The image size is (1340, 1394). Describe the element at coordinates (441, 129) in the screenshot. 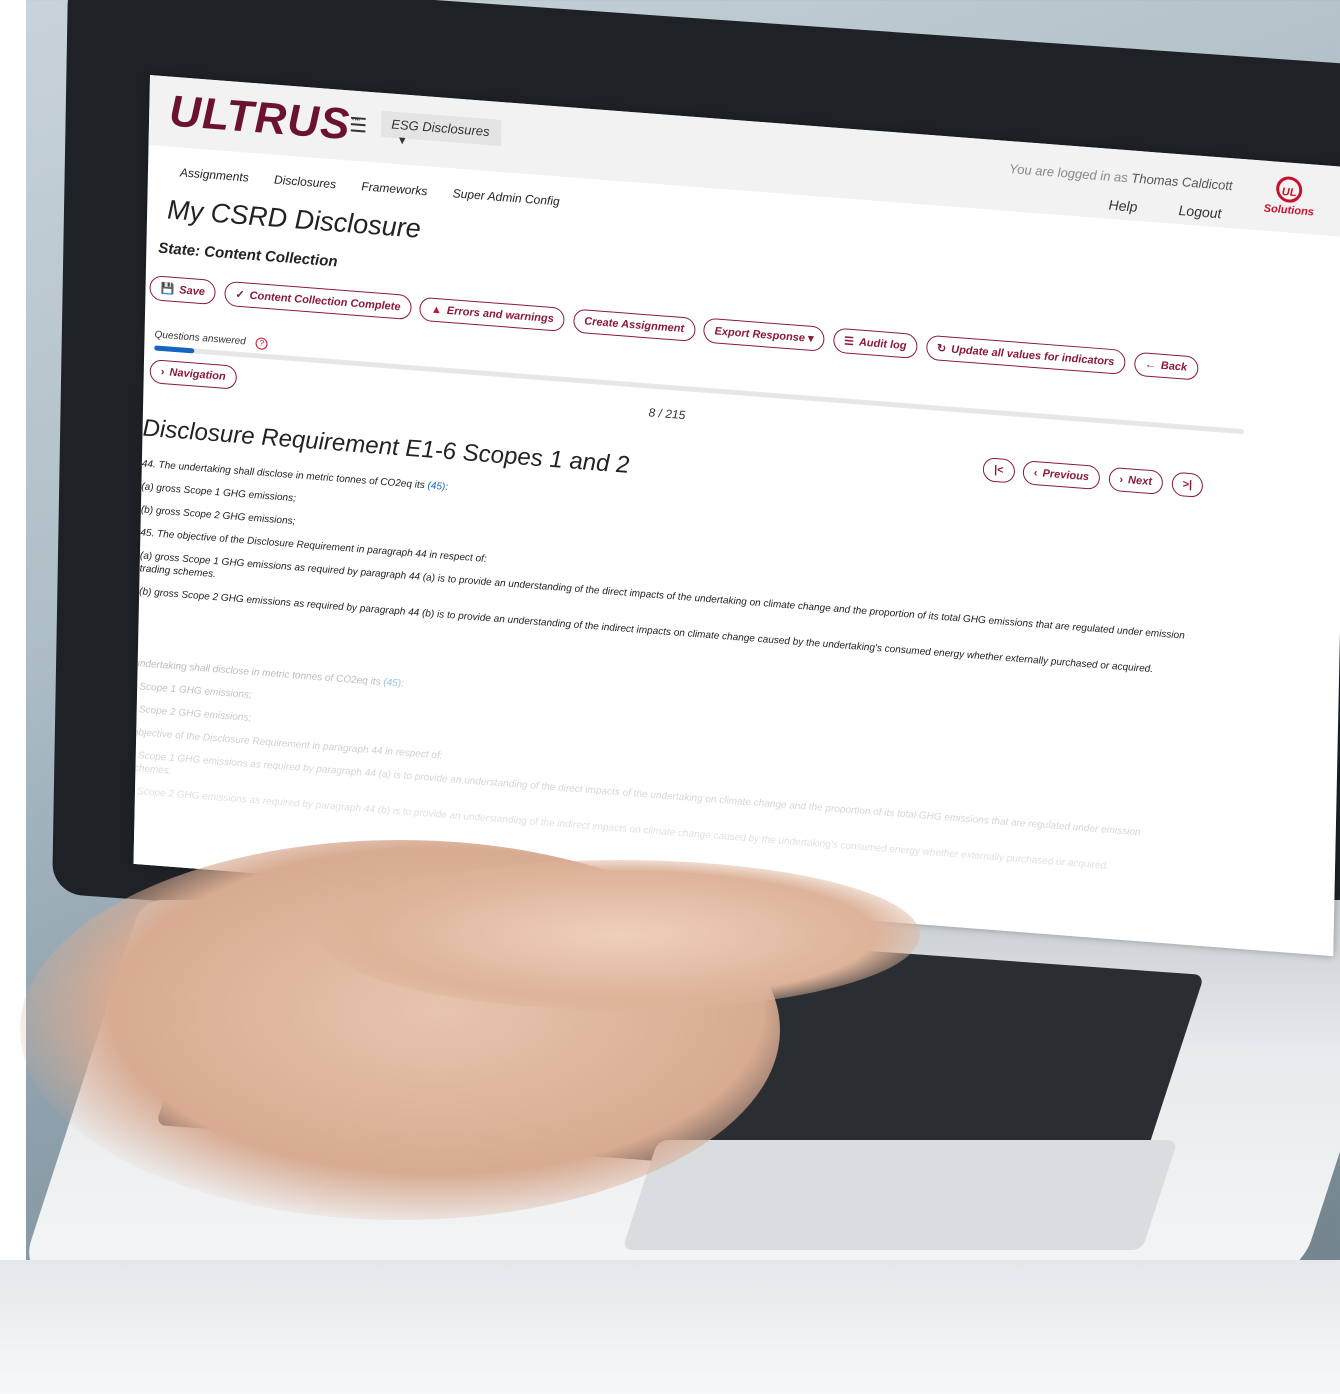

I see `module-select: ESG Disclosures ▾` at that location.